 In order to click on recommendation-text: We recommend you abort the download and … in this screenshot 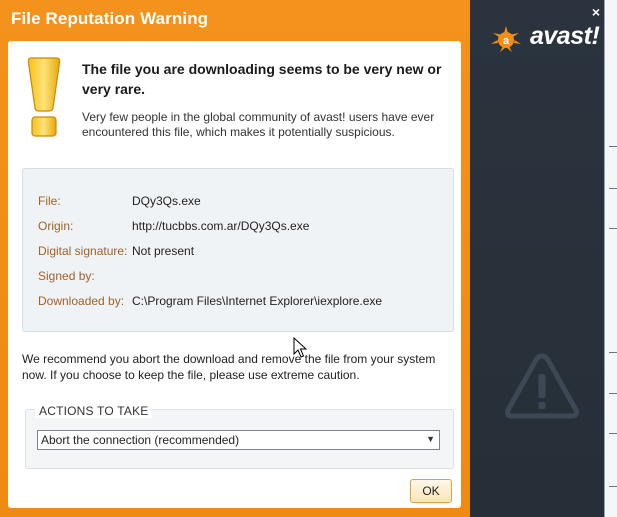, I will do `click(229, 367)`.